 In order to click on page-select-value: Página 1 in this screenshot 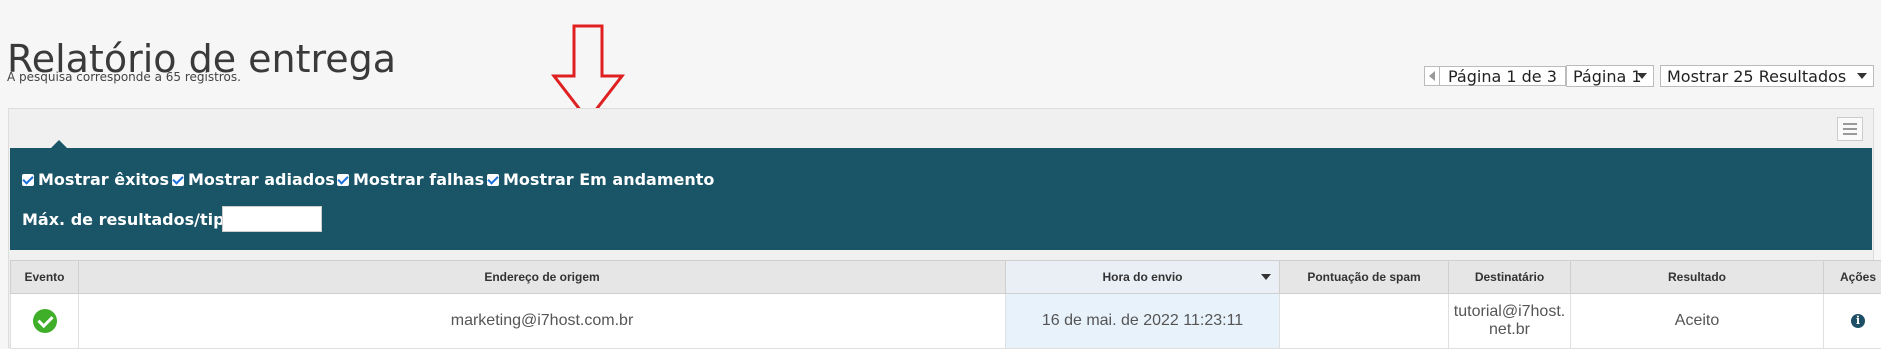, I will do `click(1607, 76)`.